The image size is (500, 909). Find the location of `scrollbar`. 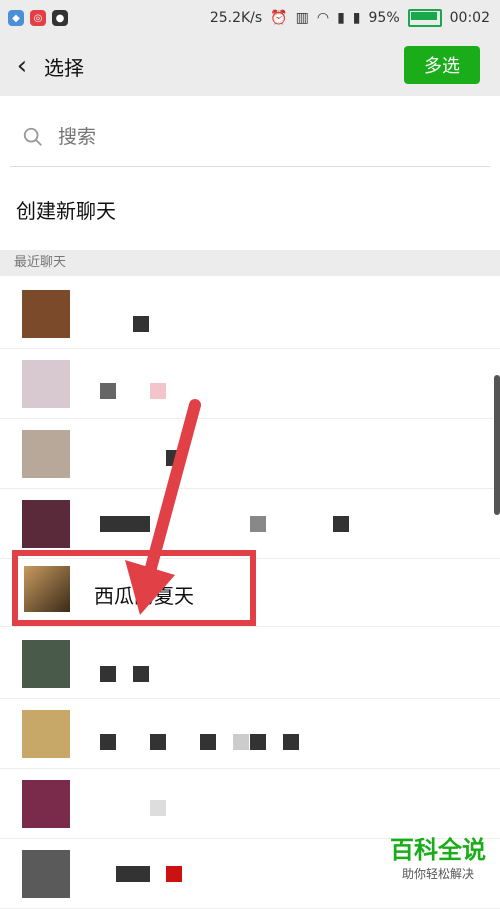

scrollbar is located at coordinates (497, 445).